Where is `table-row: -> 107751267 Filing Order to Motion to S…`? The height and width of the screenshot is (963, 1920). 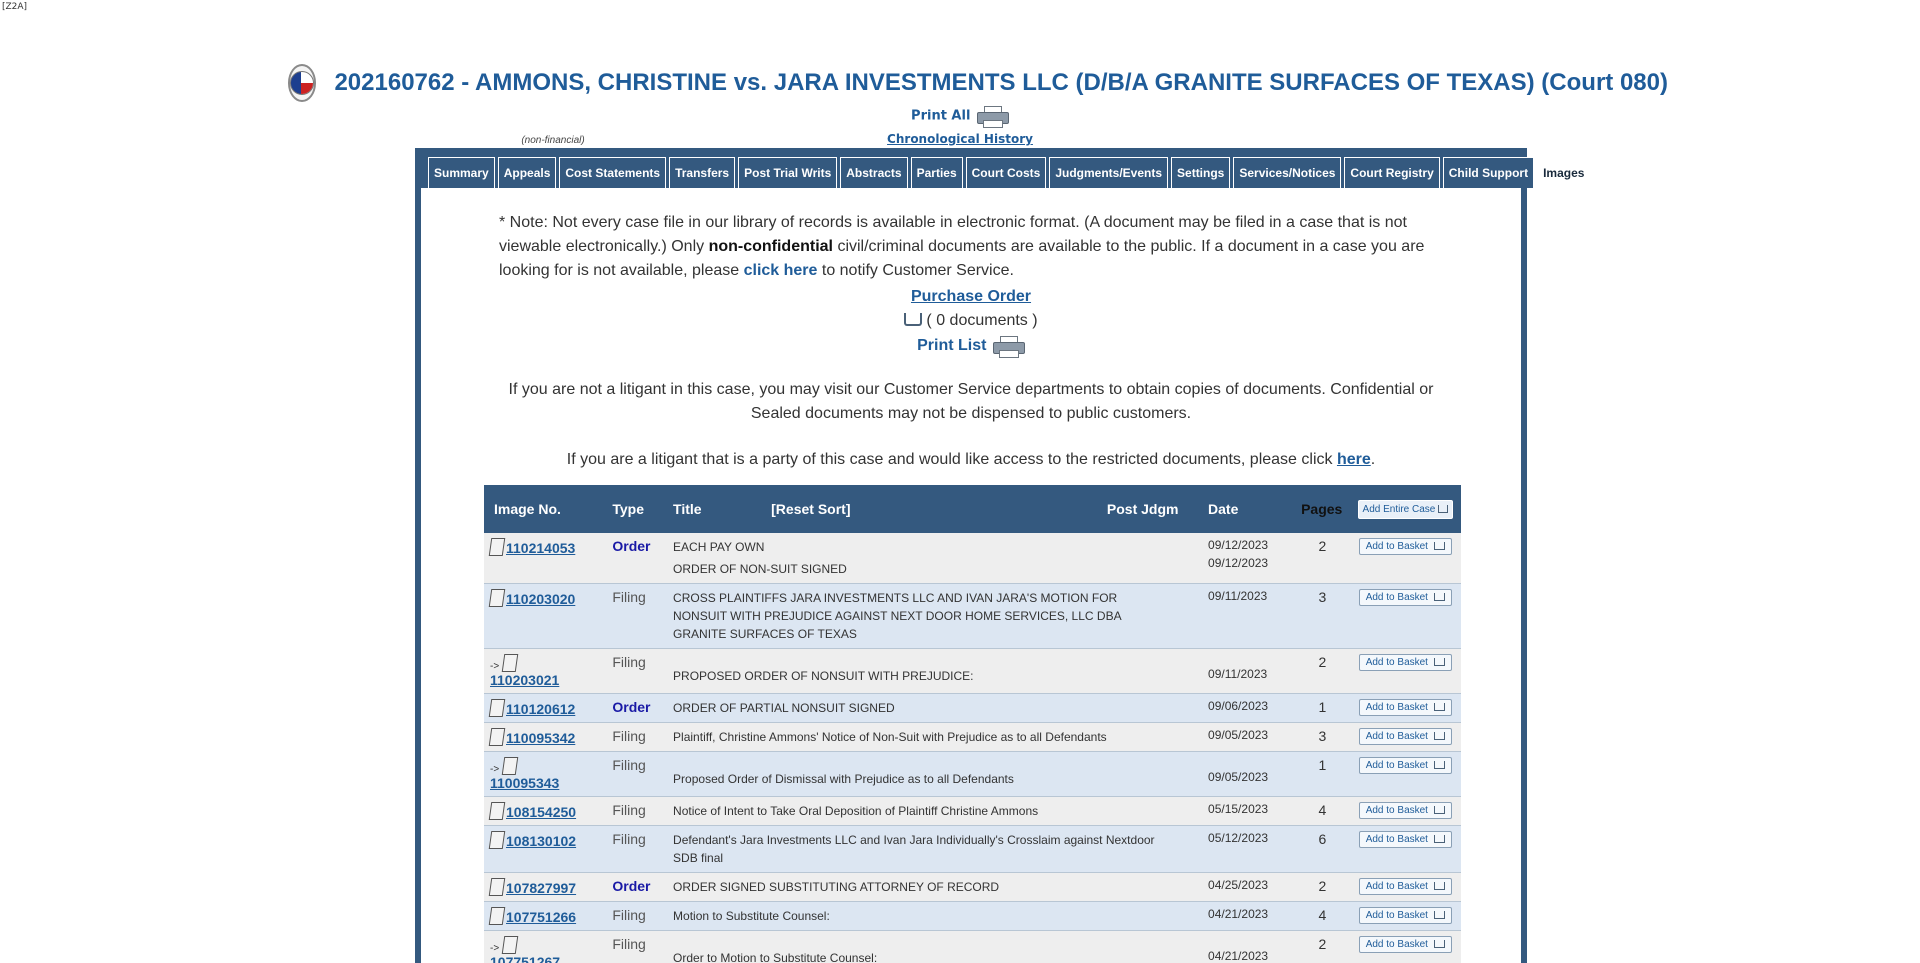 table-row: -> 107751267 Filing Order to Motion to S… is located at coordinates (972, 946).